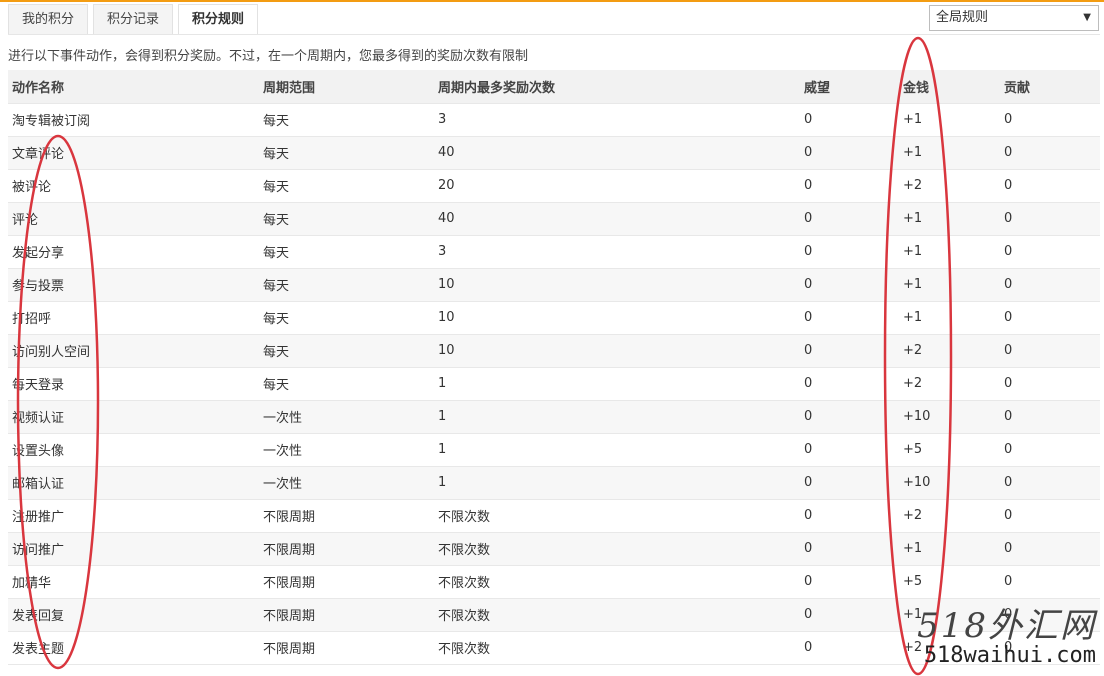 The image size is (1104, 676). I want to click on cell-max-rewards: 3, so click(617, 252).